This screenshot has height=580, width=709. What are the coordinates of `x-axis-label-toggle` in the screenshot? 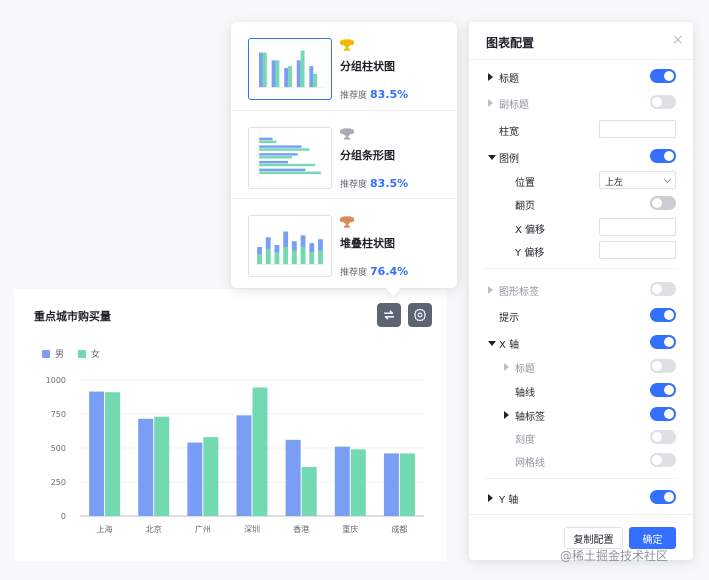 It's located at (663, 414).